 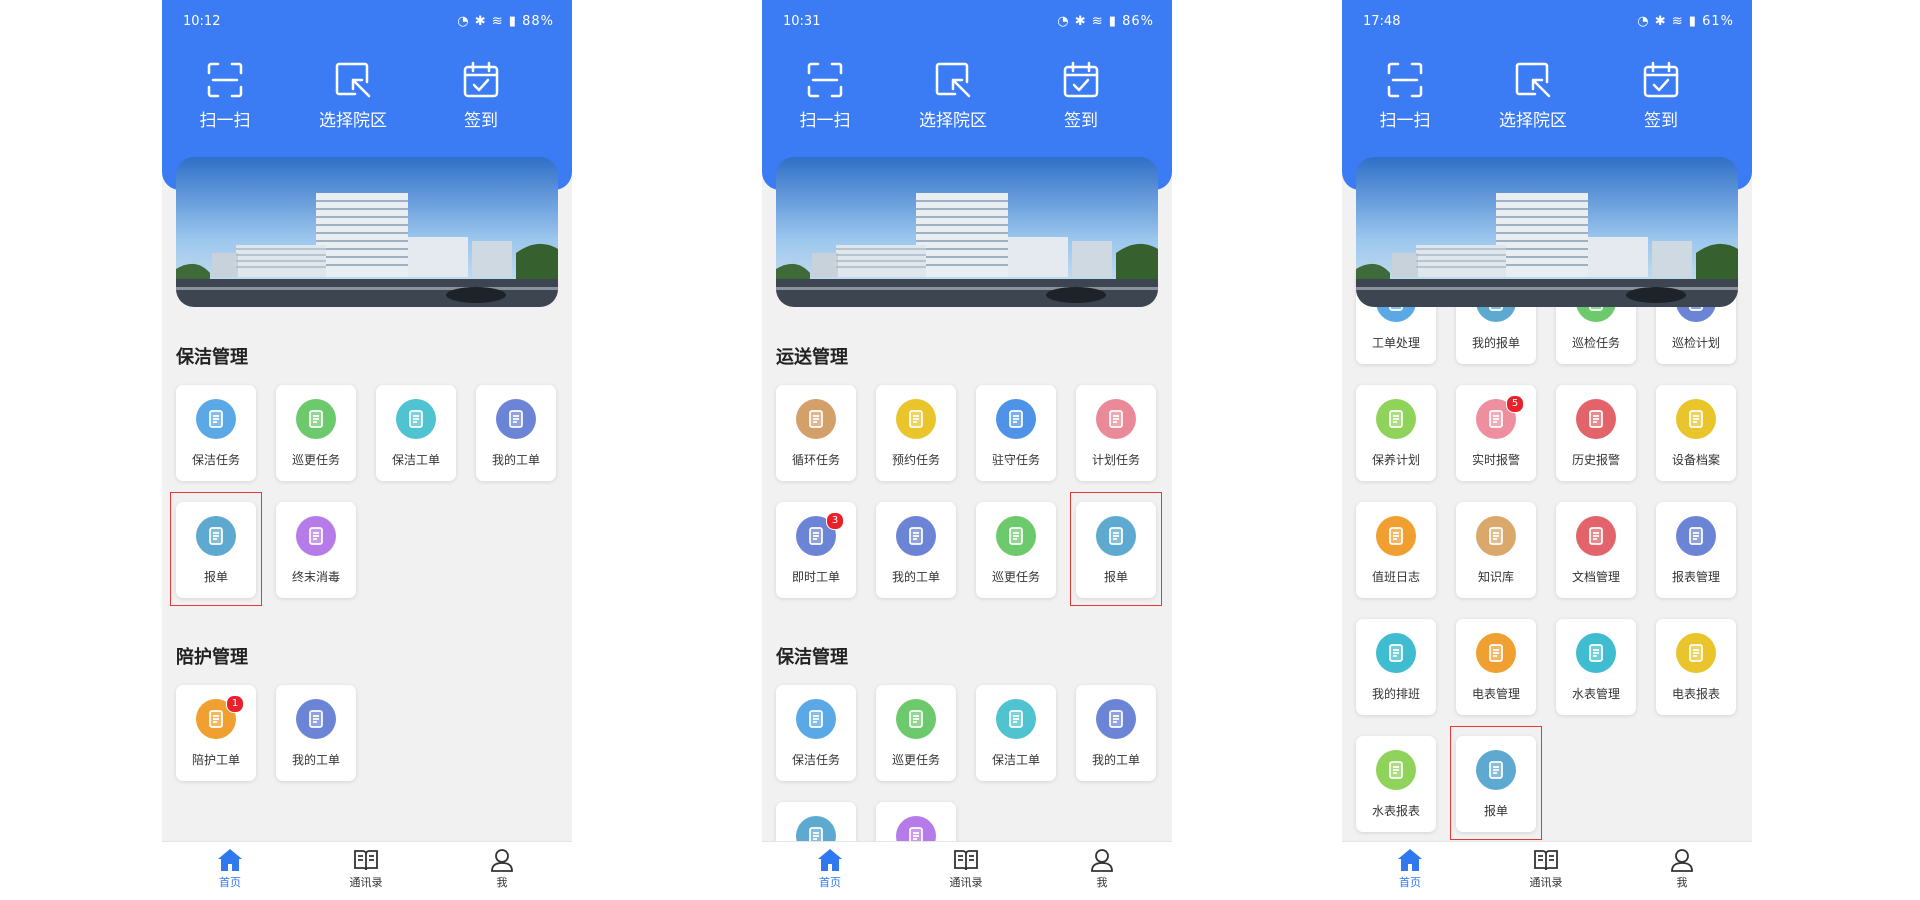 I want to click on quick-actions: 扫一扫 选择院区 签到, so click(x=1547, y=100).